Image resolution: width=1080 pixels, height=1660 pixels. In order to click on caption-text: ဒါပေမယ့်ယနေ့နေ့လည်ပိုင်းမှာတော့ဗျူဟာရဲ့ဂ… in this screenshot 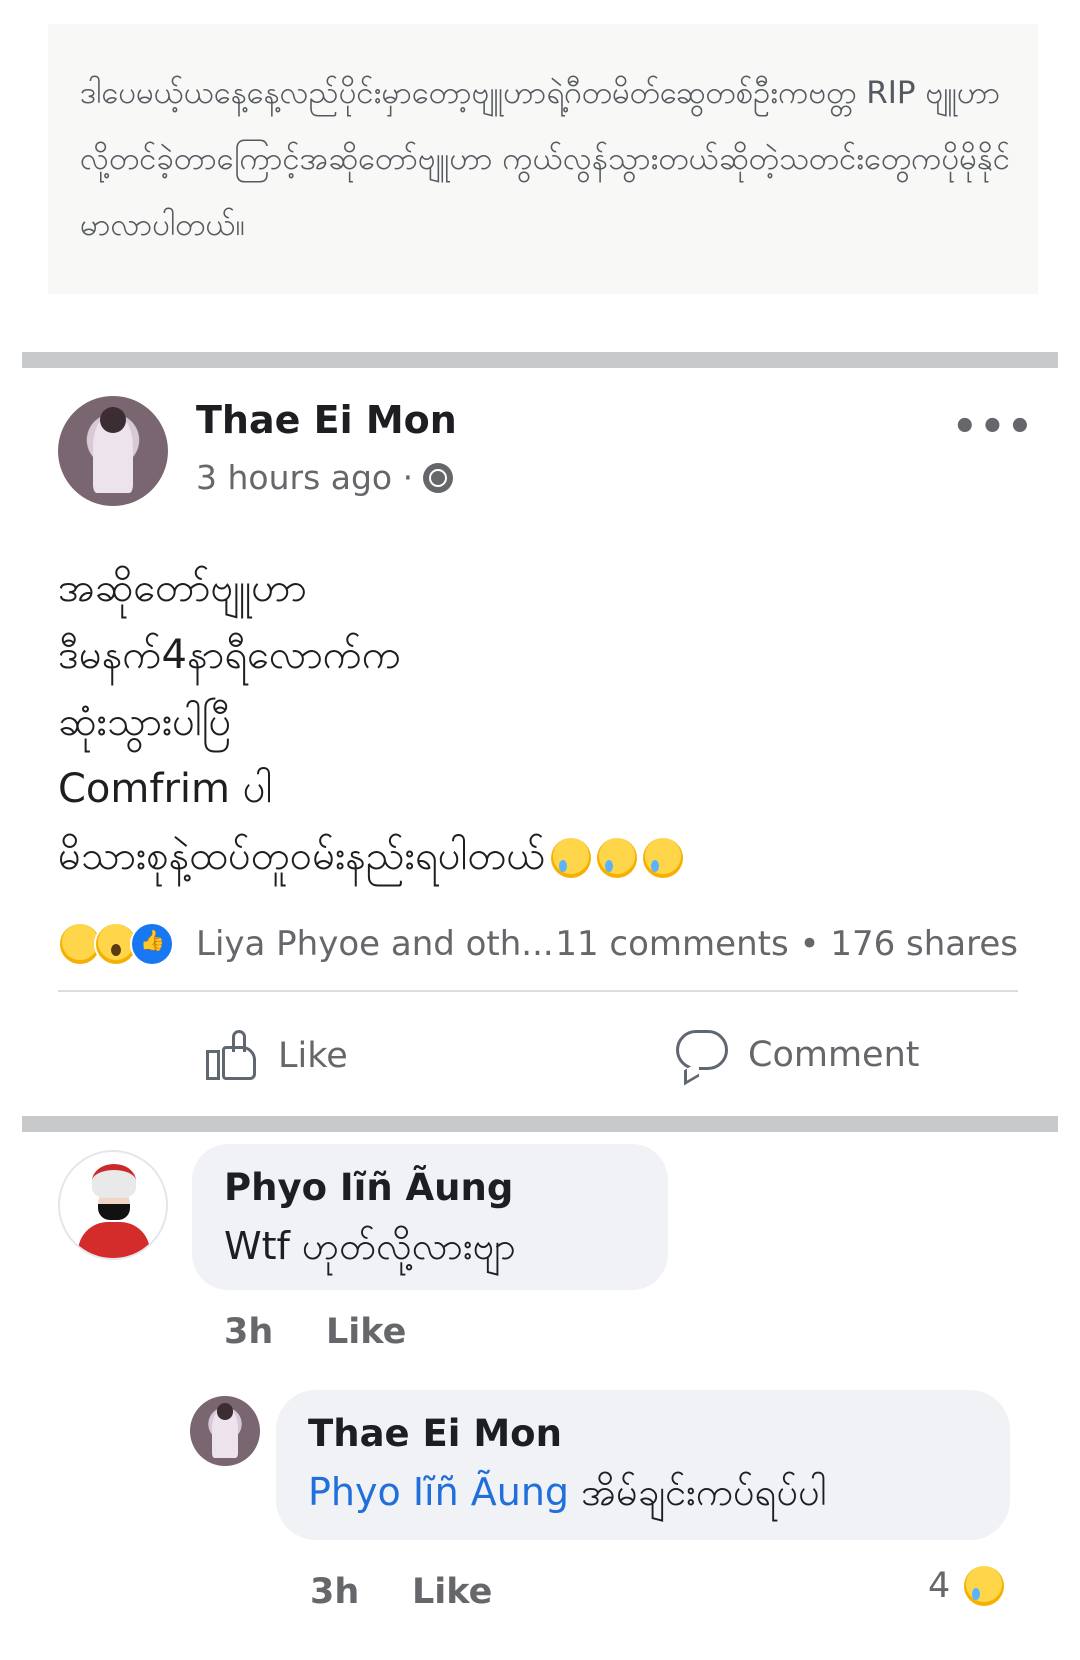, I will do `click(545, 159)`.